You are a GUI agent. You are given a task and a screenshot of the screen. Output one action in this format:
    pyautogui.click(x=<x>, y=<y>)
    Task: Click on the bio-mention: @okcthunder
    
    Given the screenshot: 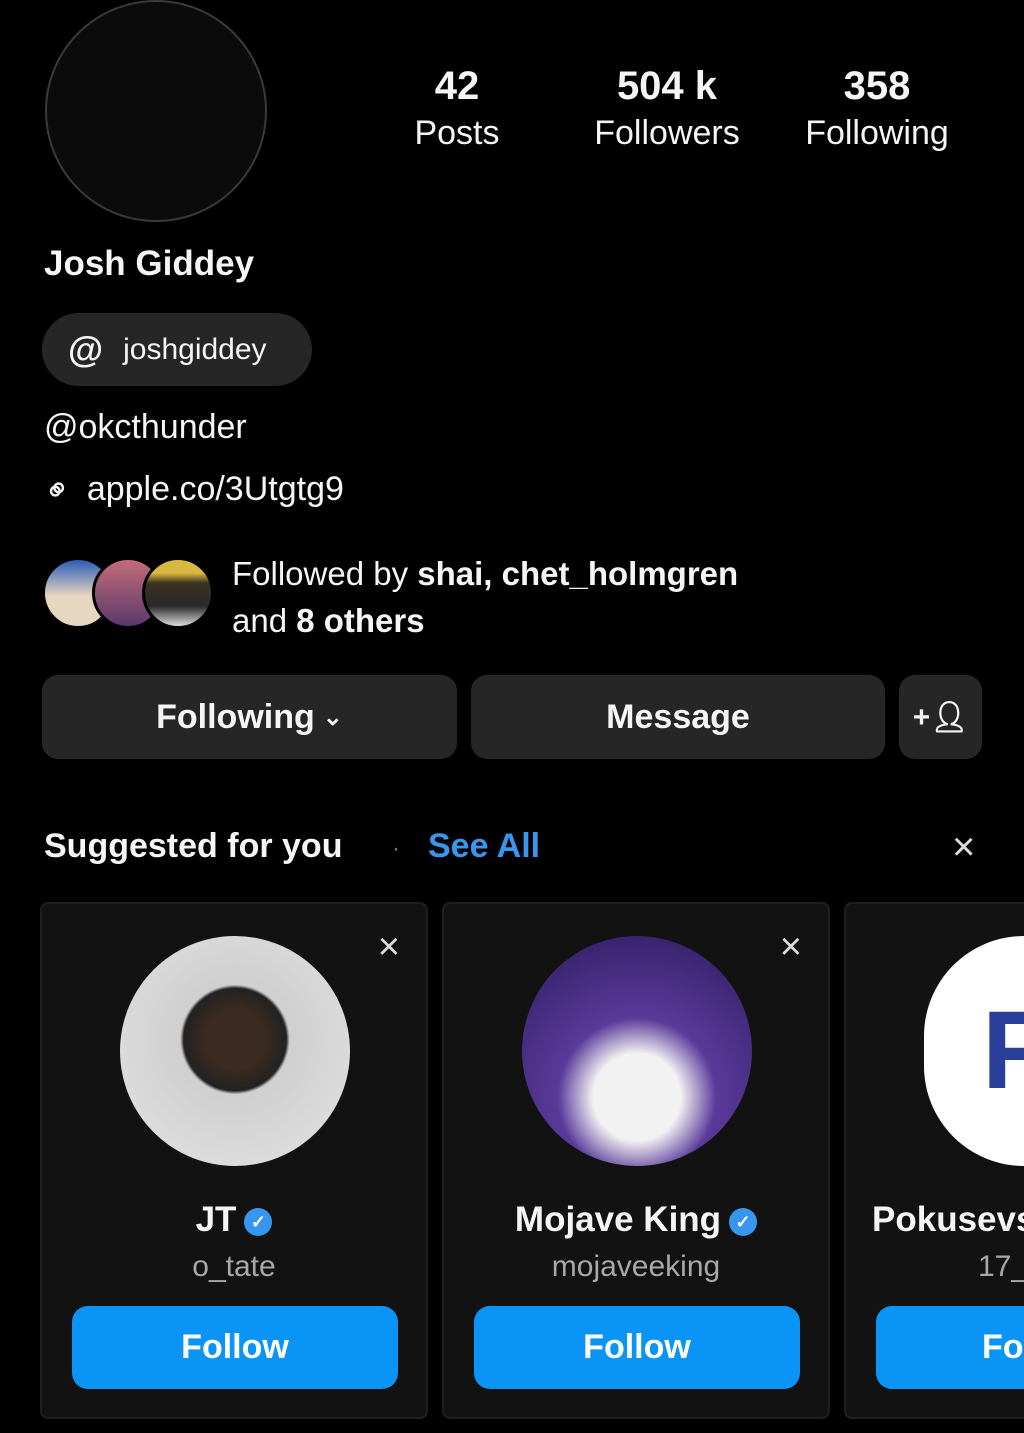 What is the action you would take?
    pyautogui.click(x=145, y=427)
    